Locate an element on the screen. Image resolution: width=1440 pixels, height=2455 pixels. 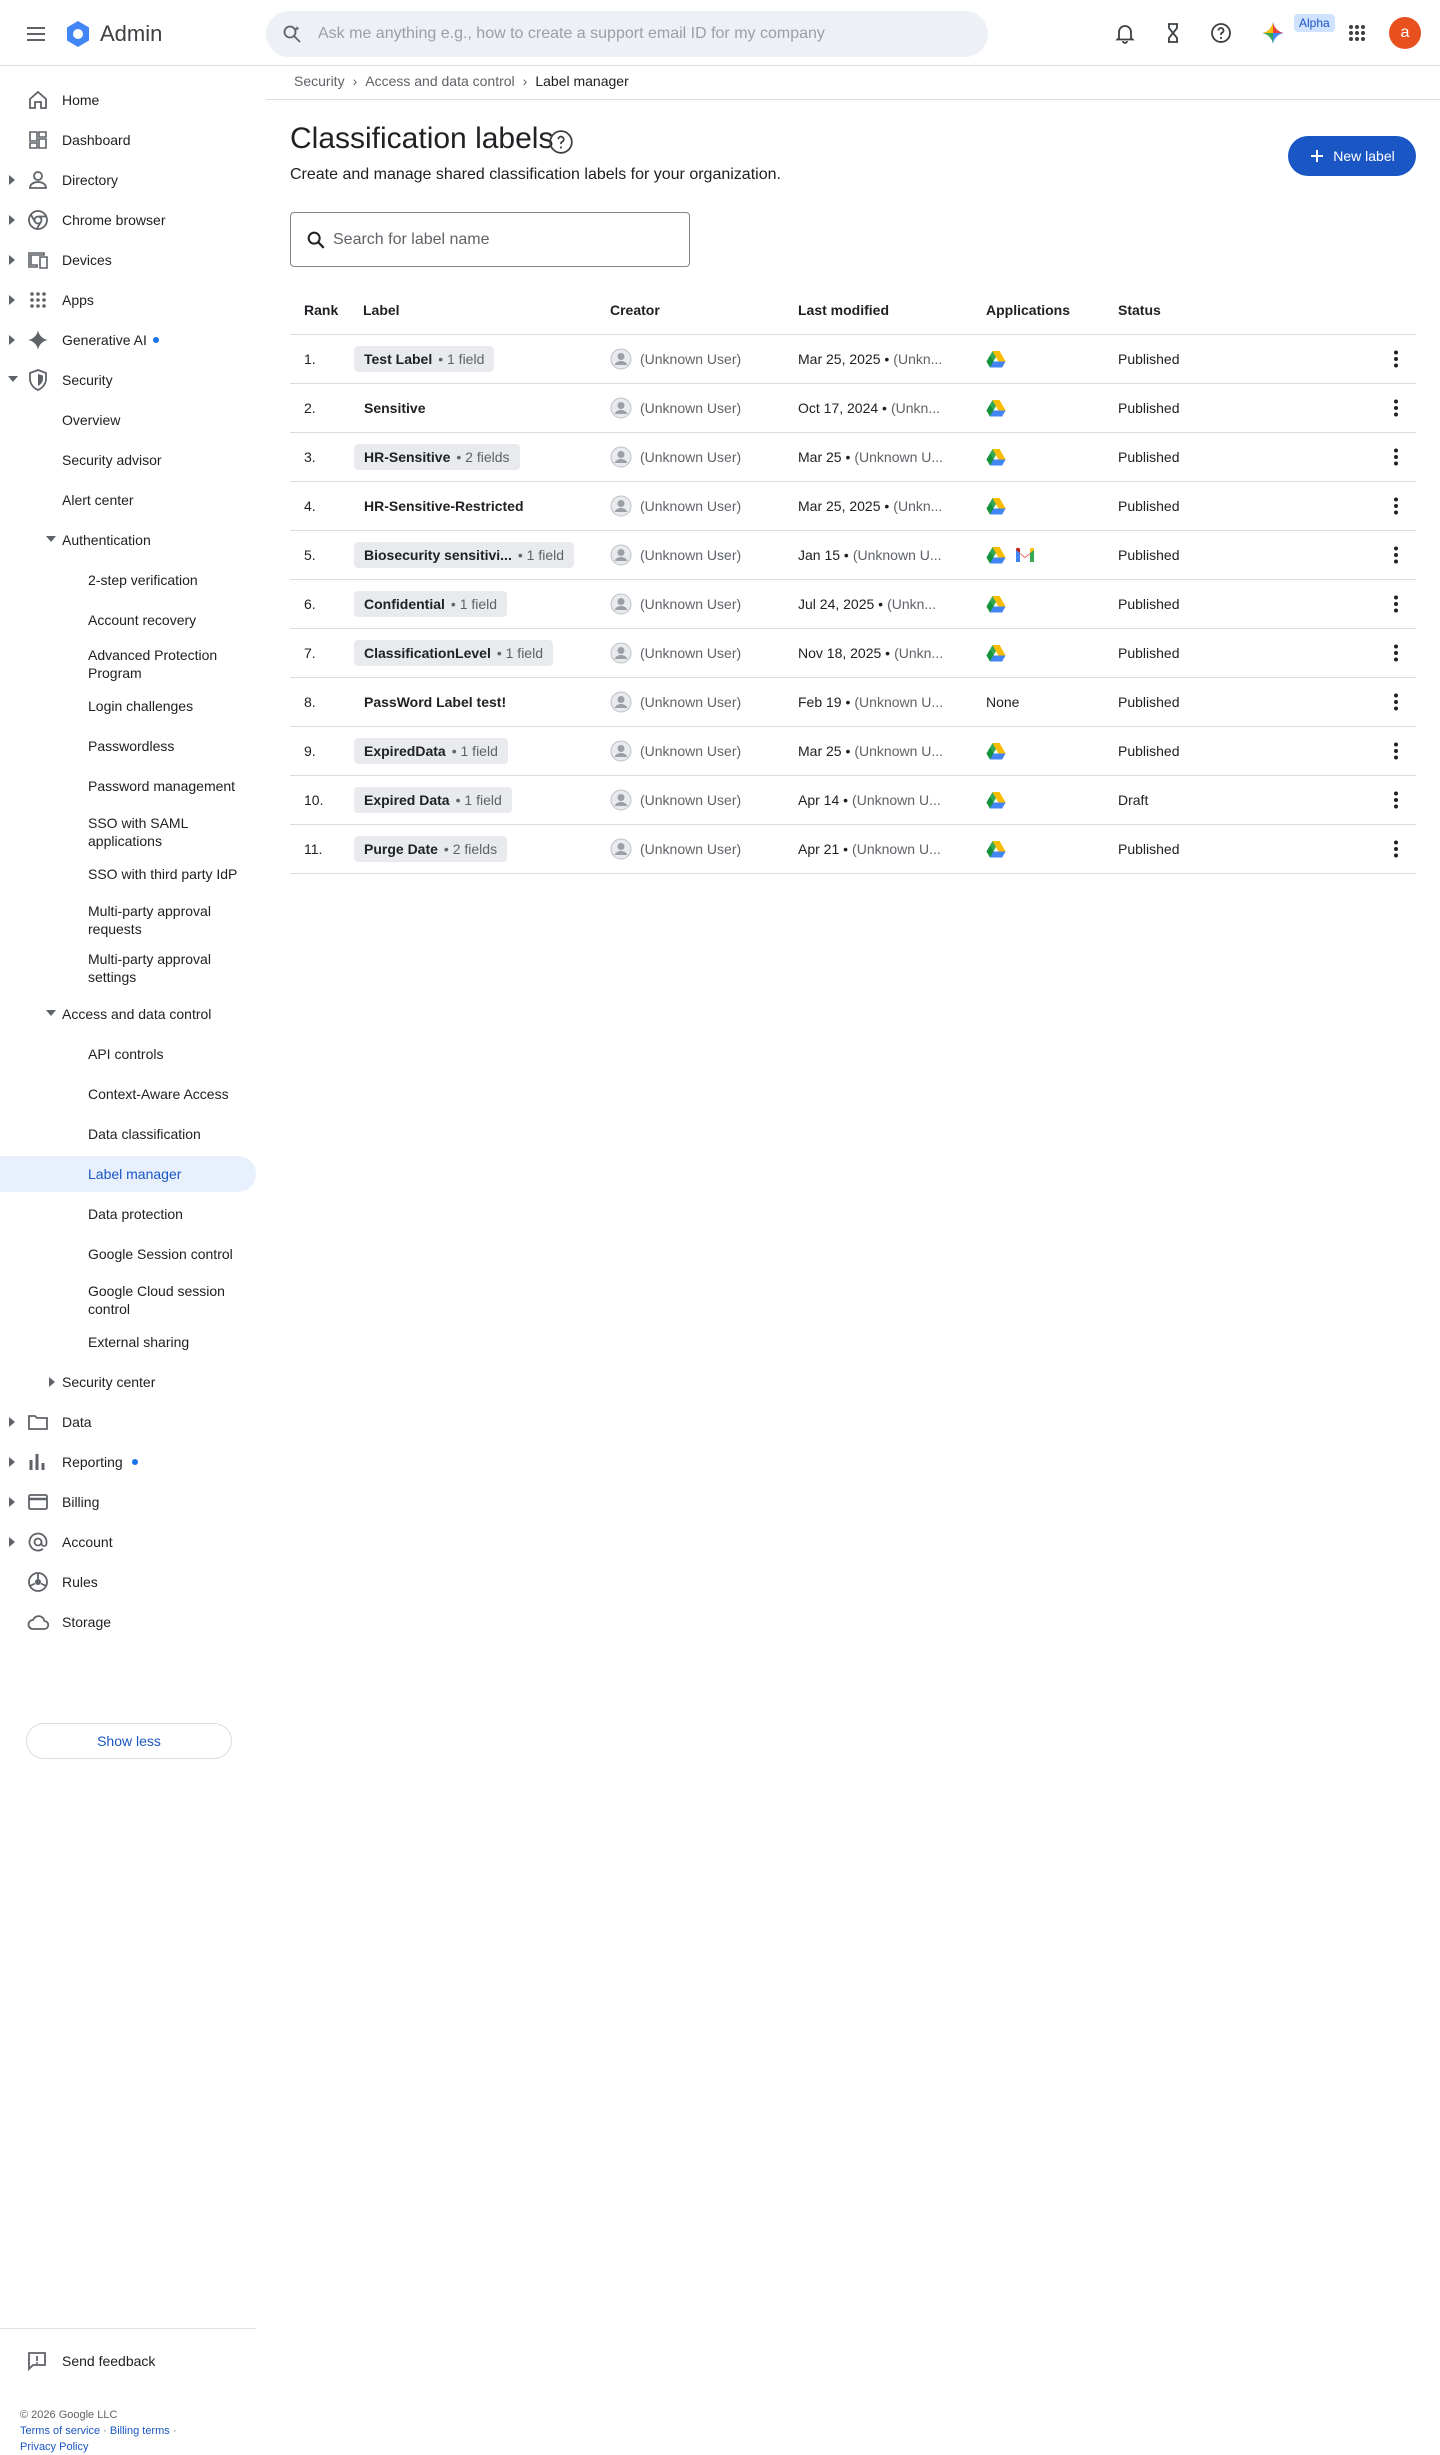
menu-icon is located at coordinates (36, 34).